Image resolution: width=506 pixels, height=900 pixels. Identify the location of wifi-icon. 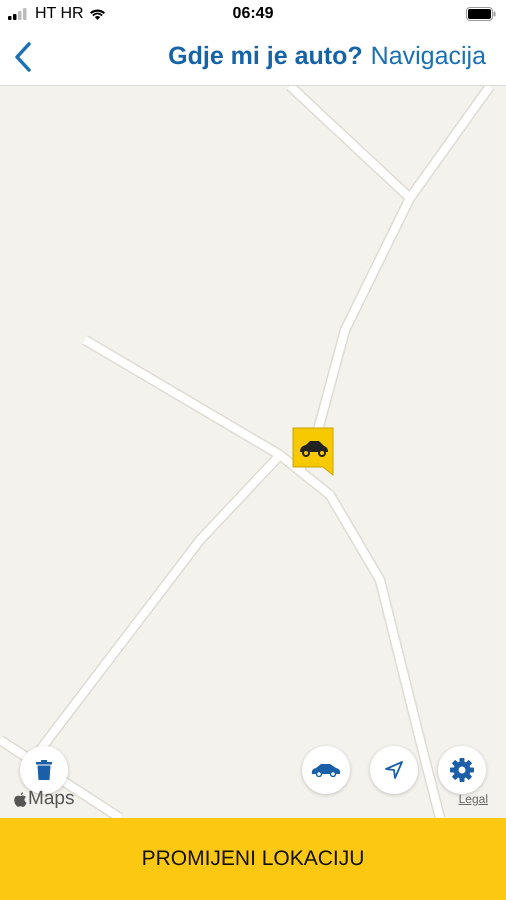
(97, 14).